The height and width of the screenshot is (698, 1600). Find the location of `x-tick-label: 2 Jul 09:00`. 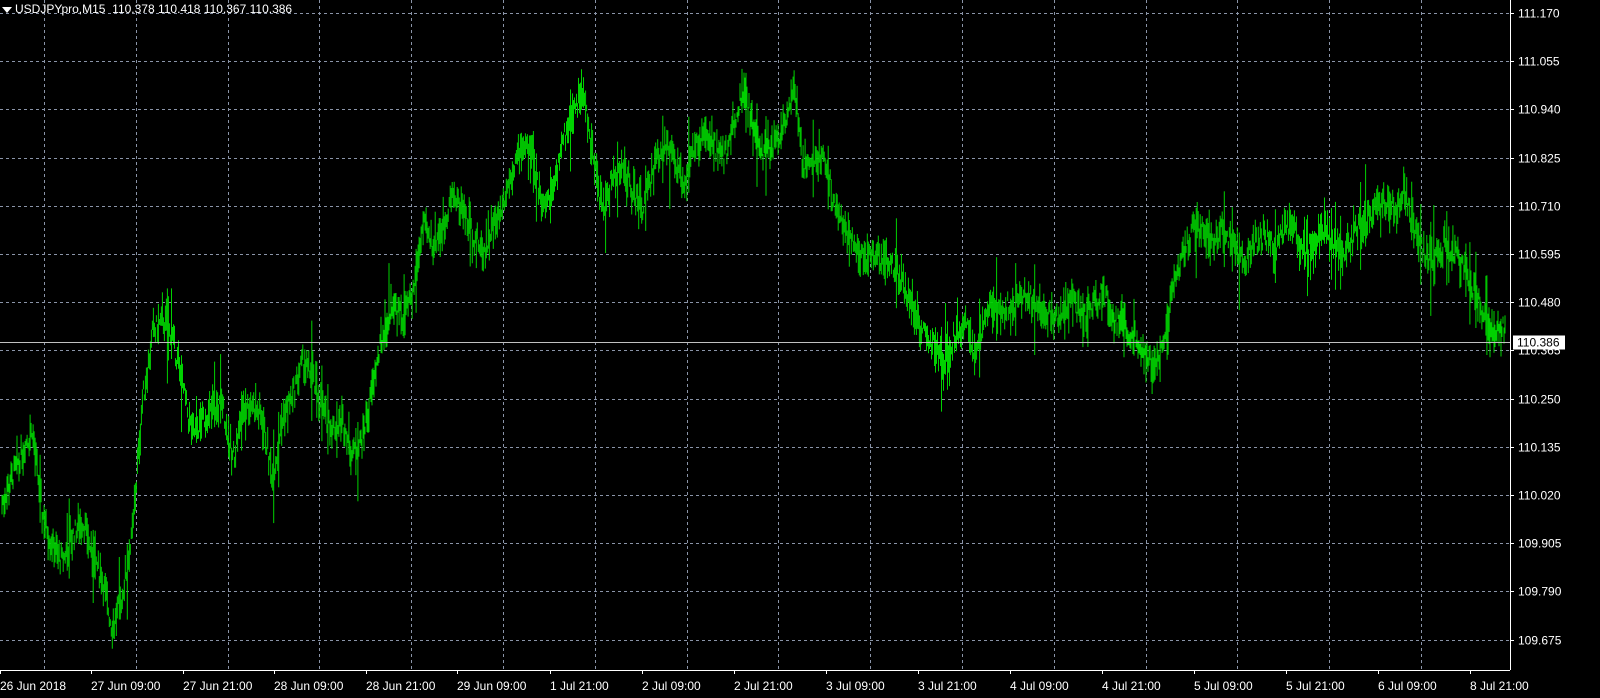

x-tick-label: 2 Jul 09:00 is located at coordinates (671, 686).